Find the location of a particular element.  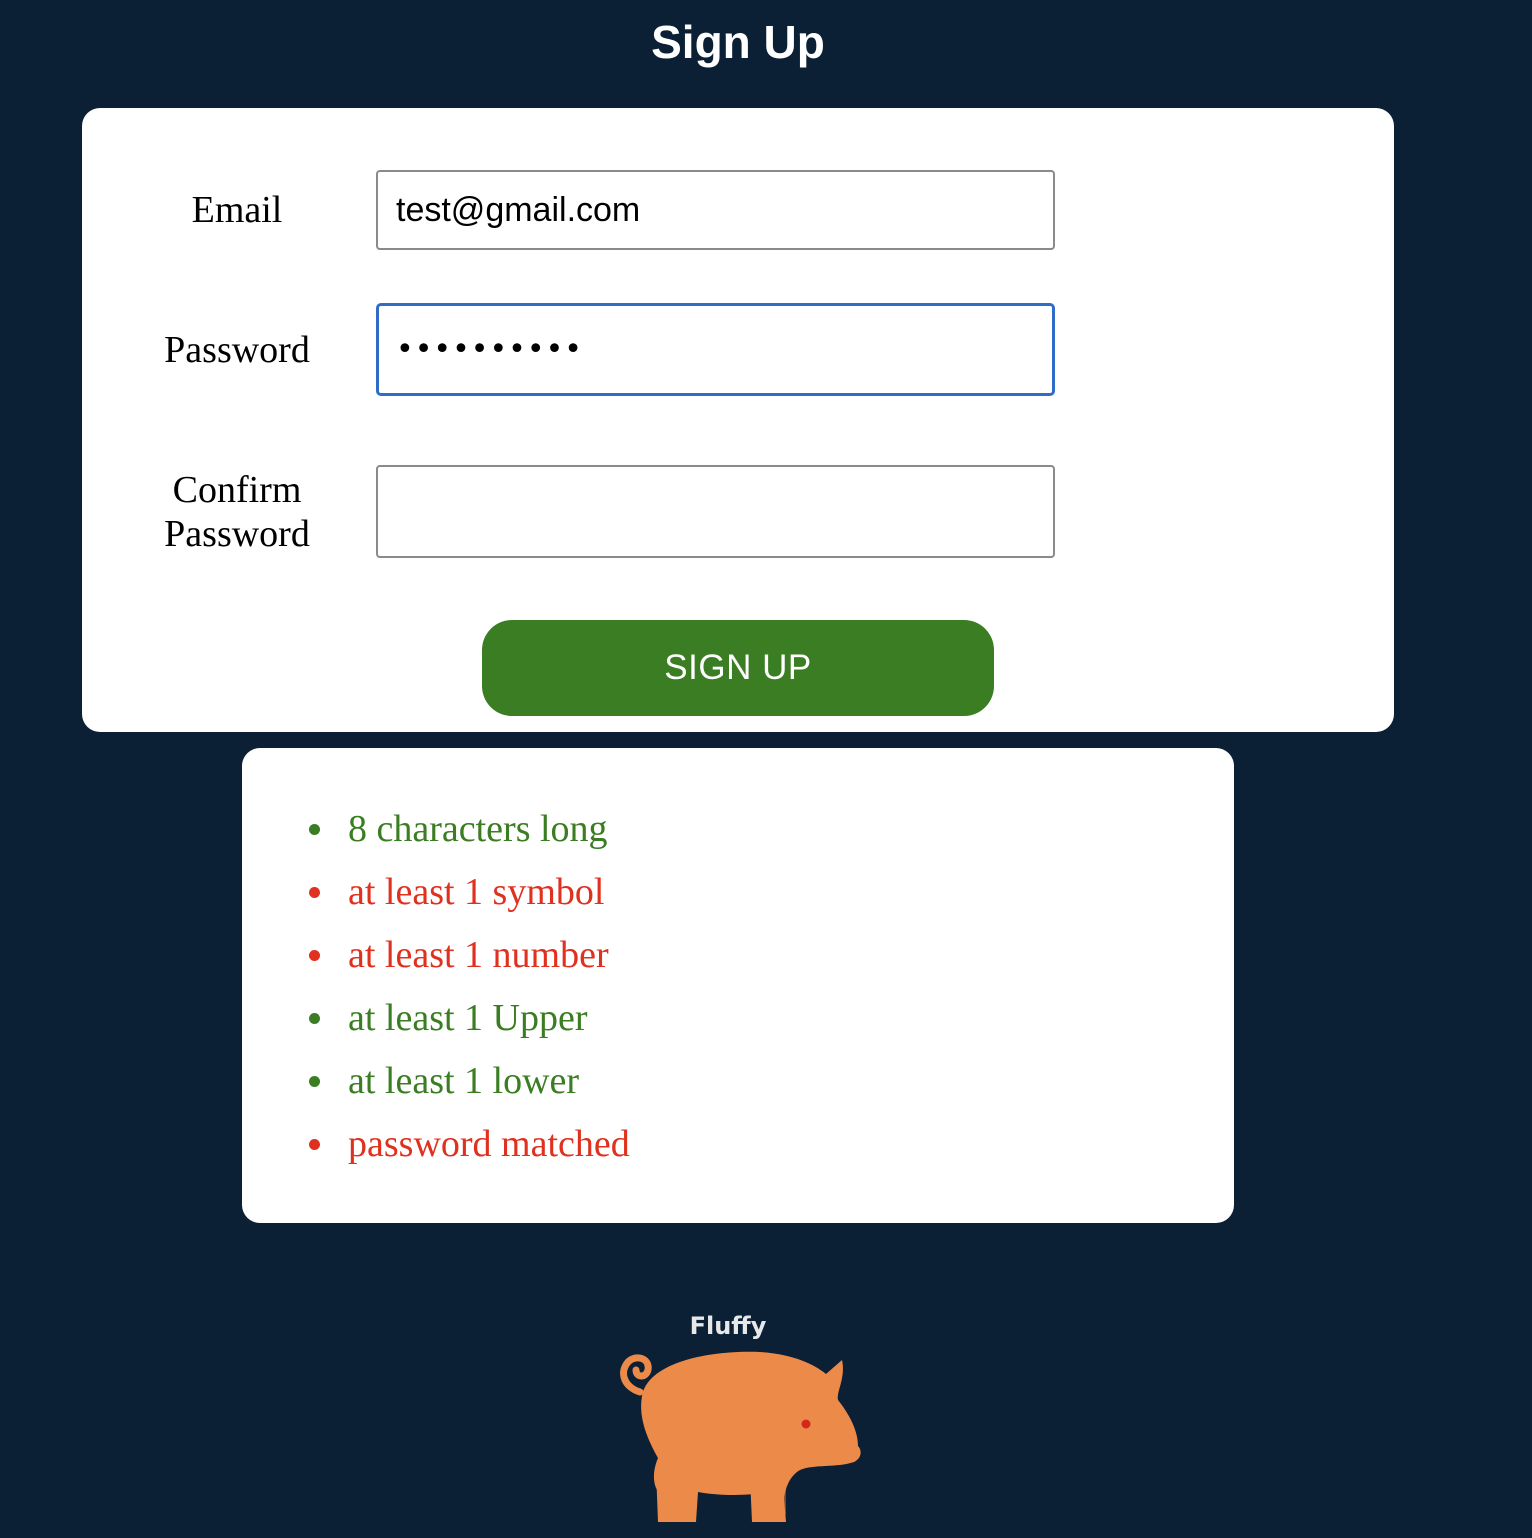

confirm-password-field is located at coordinates (715, 511).